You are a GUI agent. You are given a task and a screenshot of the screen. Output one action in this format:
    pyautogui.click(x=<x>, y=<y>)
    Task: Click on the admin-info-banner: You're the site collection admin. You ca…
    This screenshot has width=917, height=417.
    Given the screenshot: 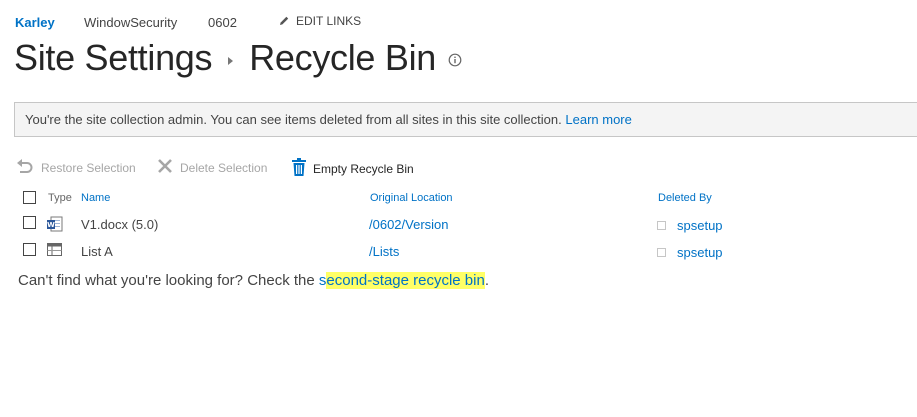 What is the action you would take?
    pyautogui.click(x=465, y=119)
    